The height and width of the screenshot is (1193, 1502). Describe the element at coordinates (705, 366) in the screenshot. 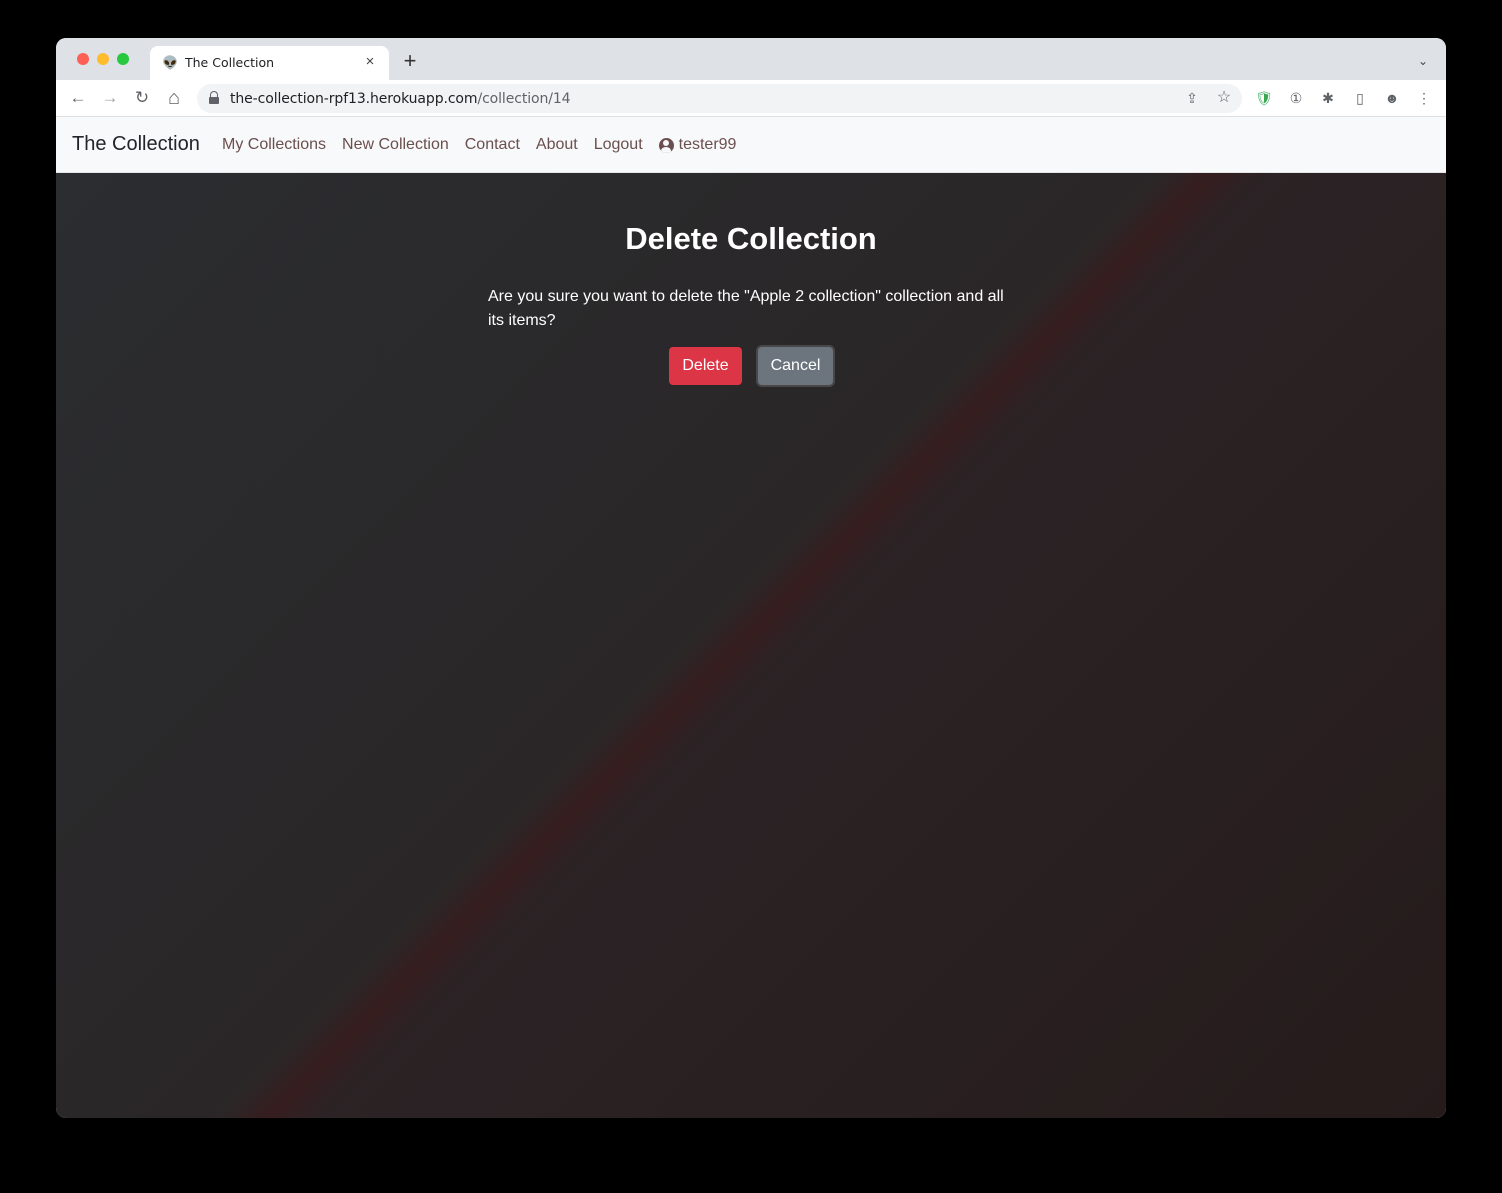

I see `delete-button: Delete` at that location.